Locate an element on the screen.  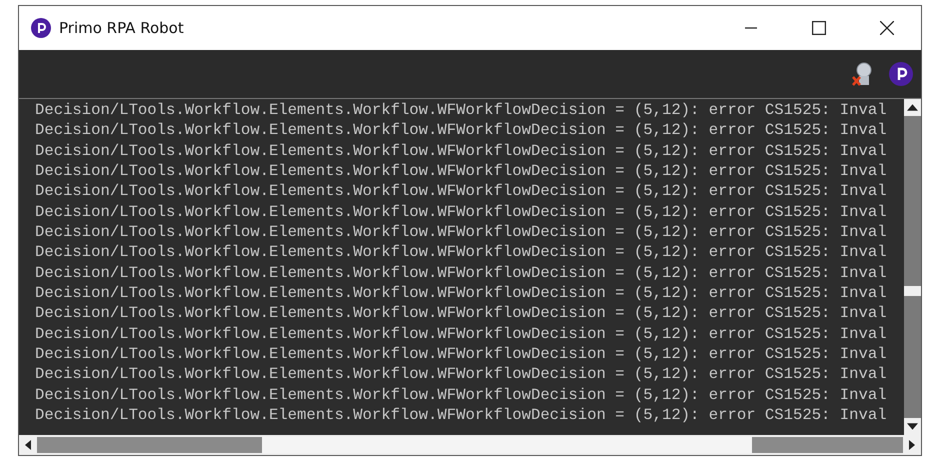
vertical-scrollbar is located at coordinates (912, 267).